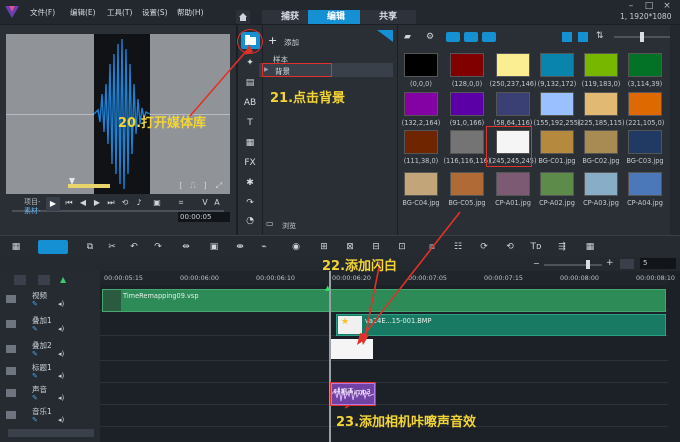 This screenshot has height=442, width=680. I want to click on thumb-size-knob, so click(642, 37).